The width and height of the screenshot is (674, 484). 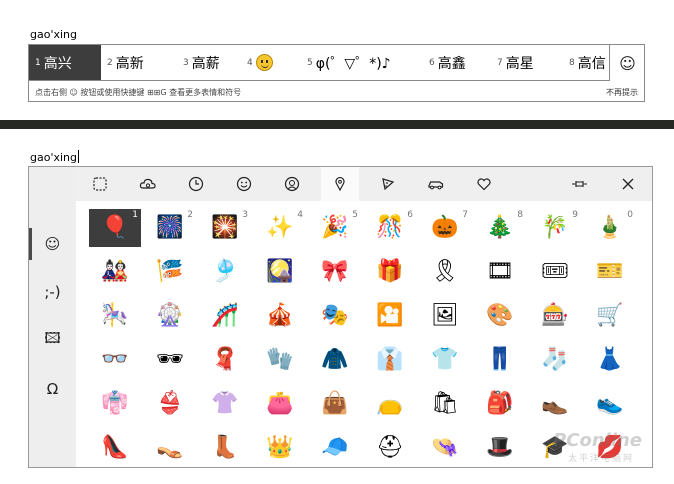 I want to click on emoji-cell: 🎊 6, so click(x=390, y=228).